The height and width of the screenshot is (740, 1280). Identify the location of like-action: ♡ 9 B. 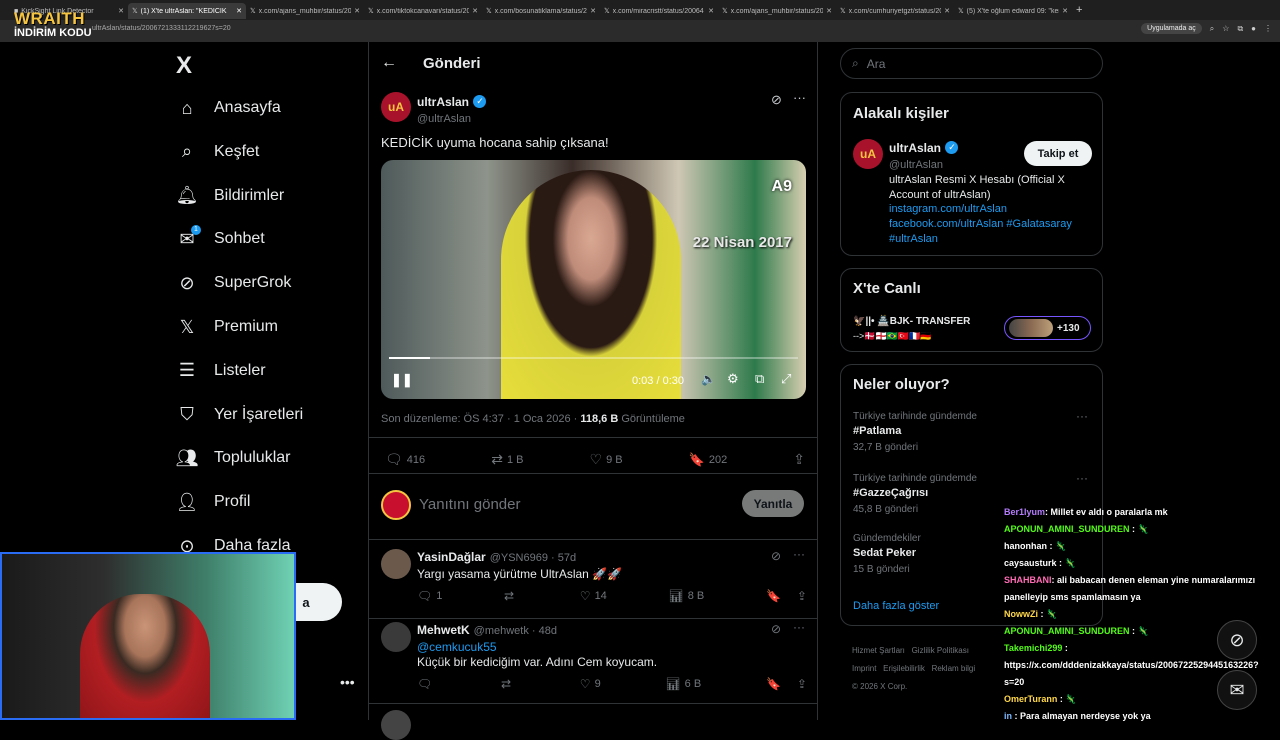
(606, 459).